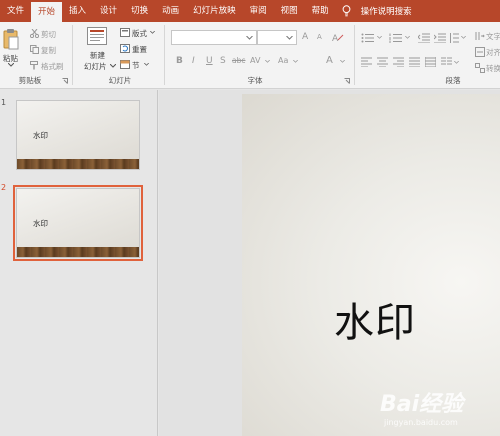 The width and height of the screenshot is (500, 436). What do you see at coordinates (108, 11) in the screenshot?
I see `tab-design: 设计` at bounding box center [108, 11].